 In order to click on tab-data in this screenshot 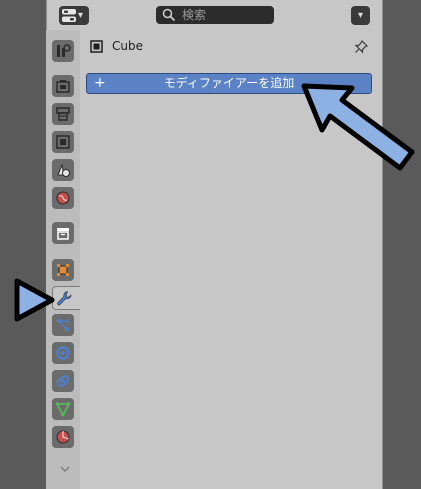, I will do `click(63, 409)`.